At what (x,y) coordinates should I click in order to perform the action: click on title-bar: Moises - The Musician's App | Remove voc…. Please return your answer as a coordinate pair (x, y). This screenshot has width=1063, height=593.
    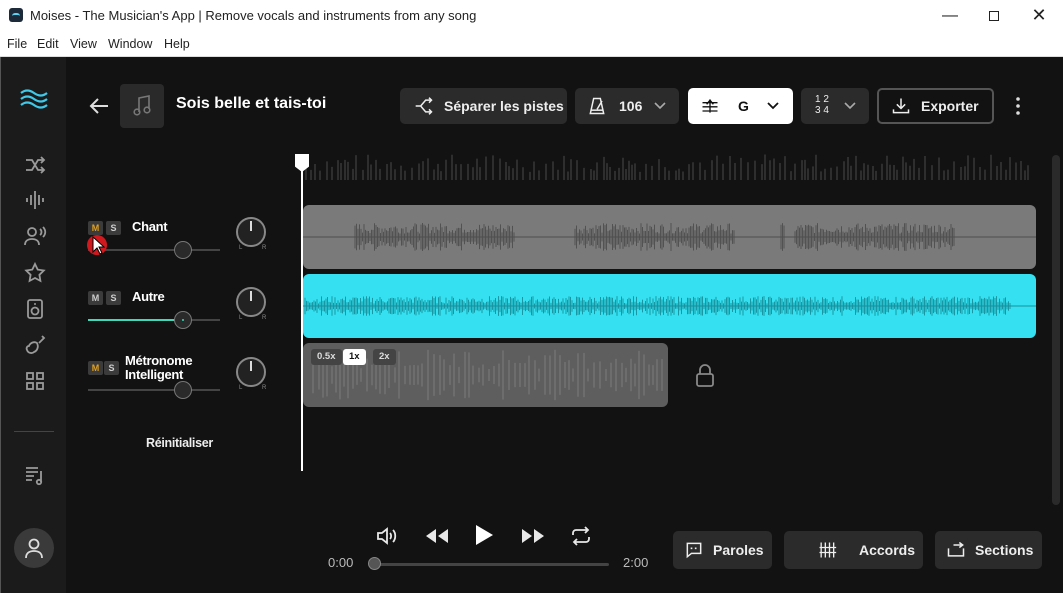
    Looking at the image, I should click on (531, 15).